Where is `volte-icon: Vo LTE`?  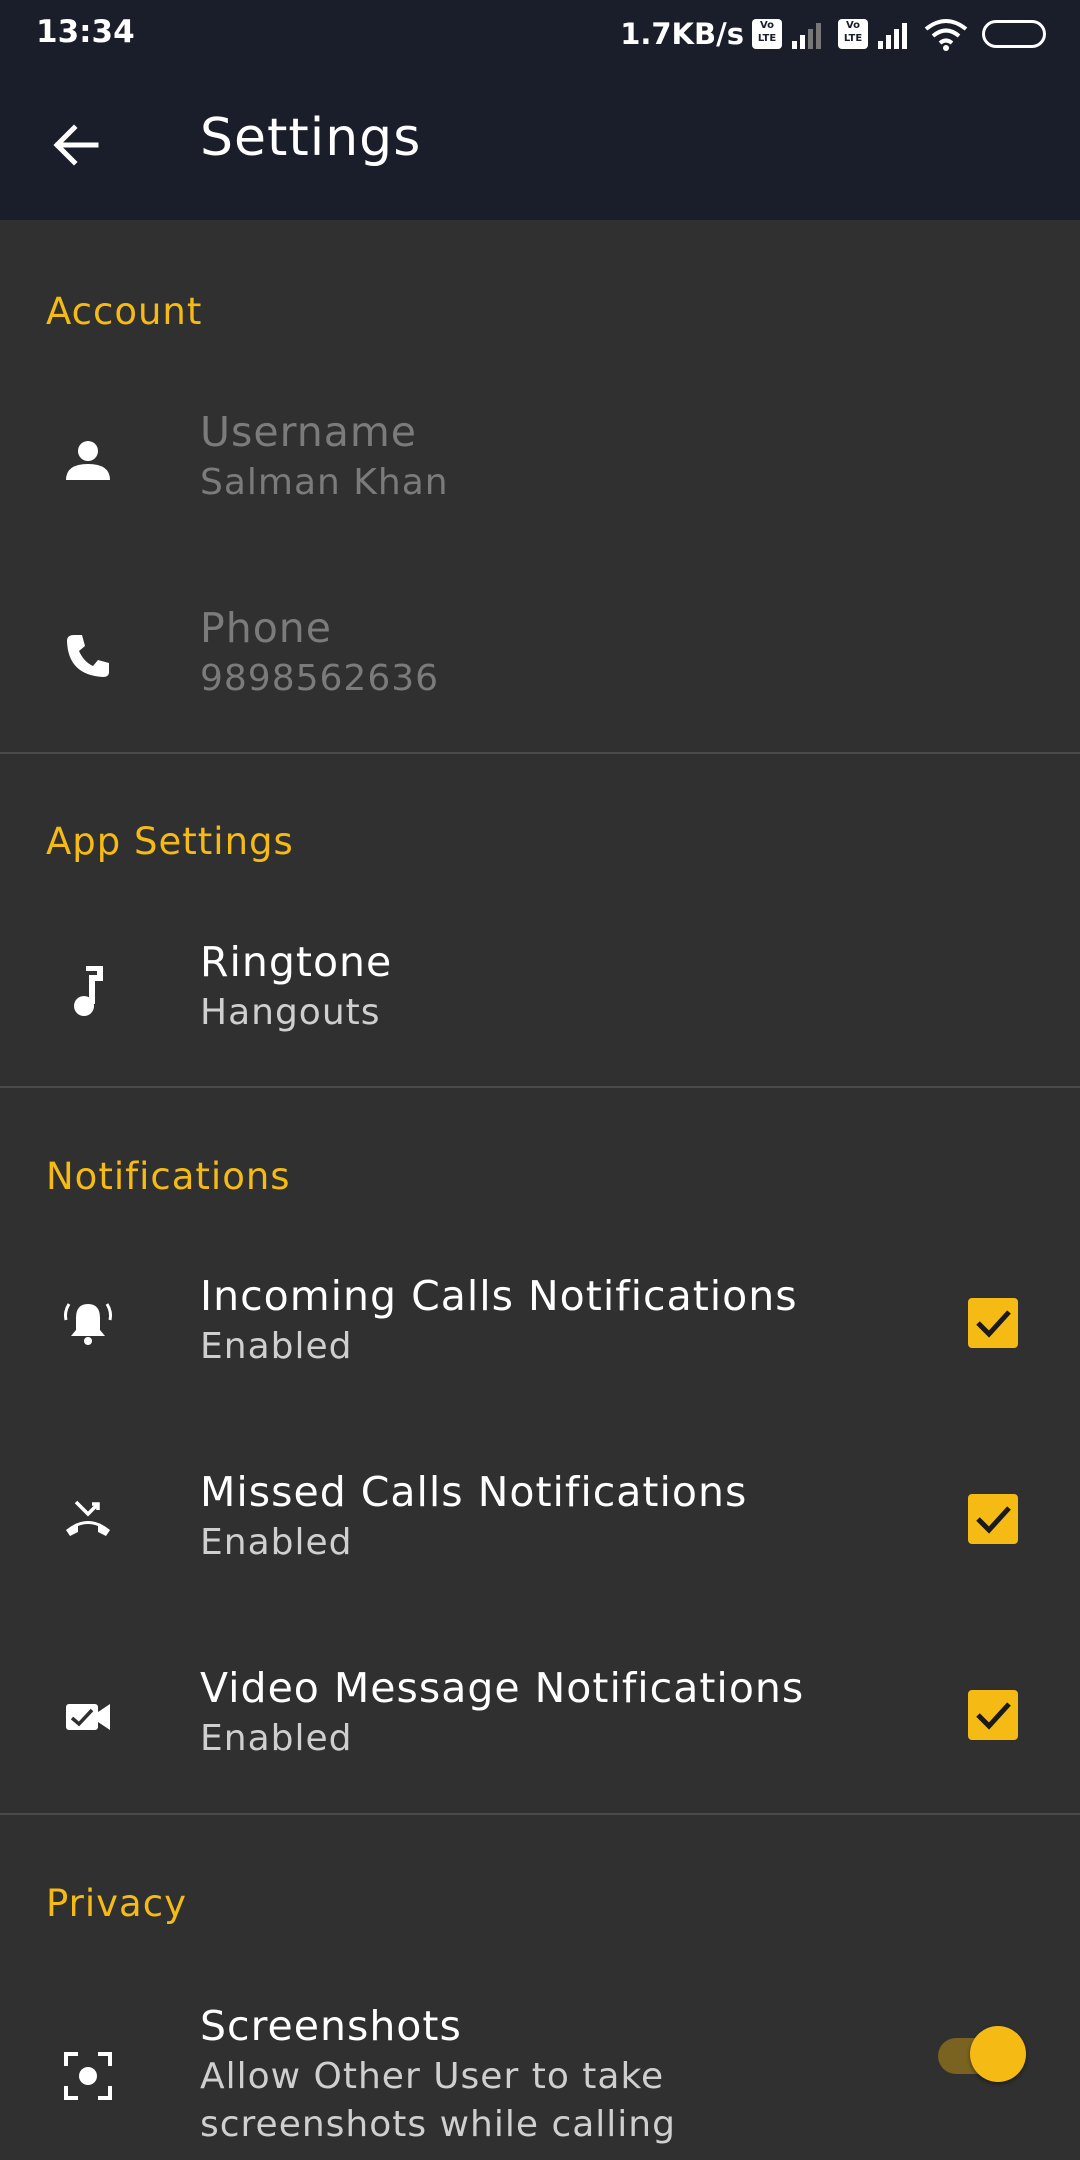
volte-icon: Vo LTE is located at coordinates (767, 34).